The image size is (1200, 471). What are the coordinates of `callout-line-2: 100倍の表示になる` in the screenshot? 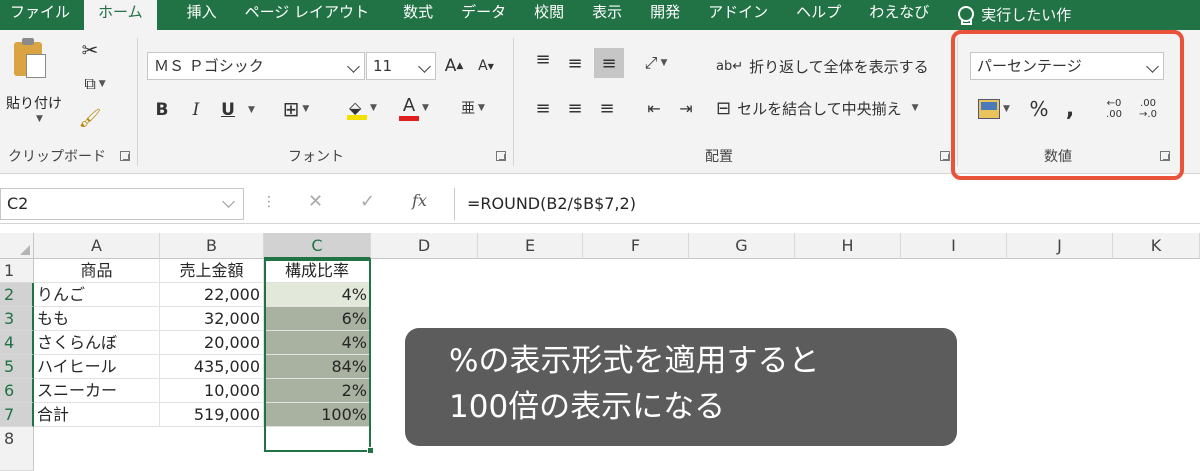 It's located at (587, 407).